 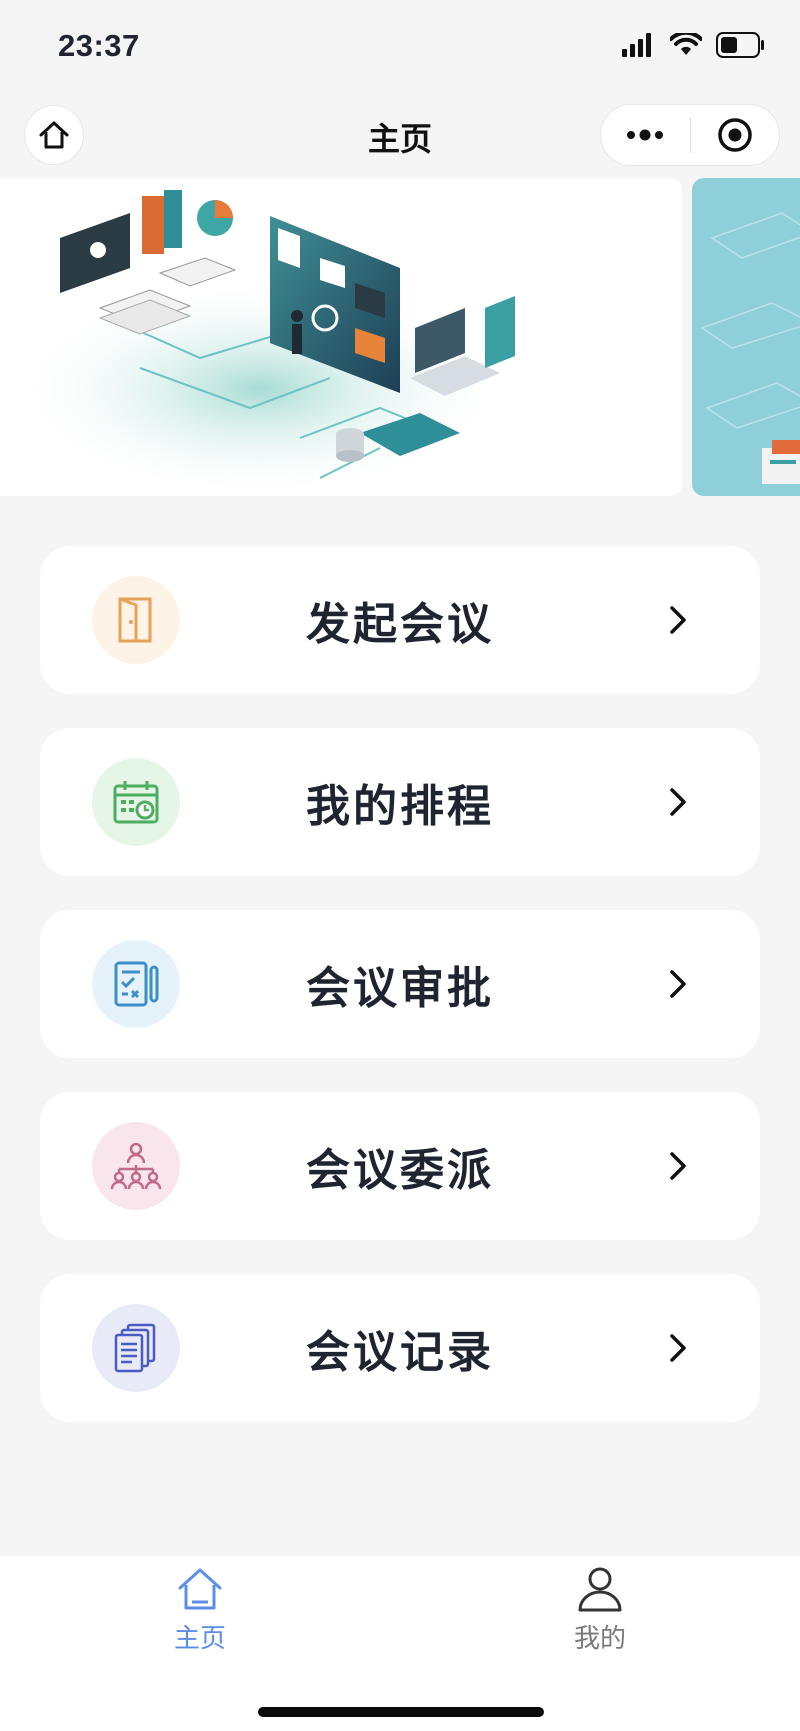 What do you see at coordinates (599, 1639) in the screenshot?
I see `tab-mine-label: 我的` at bounding box center [599, 1639].